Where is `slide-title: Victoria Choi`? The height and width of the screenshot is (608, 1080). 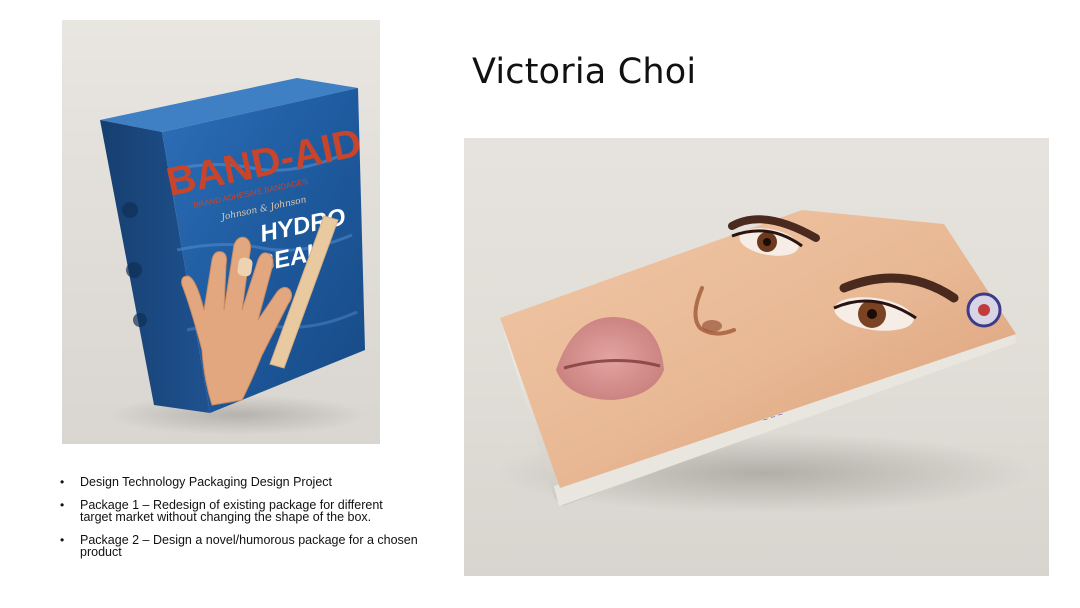 slide-title: Victoria Choi is located at coordinates (584, 72).